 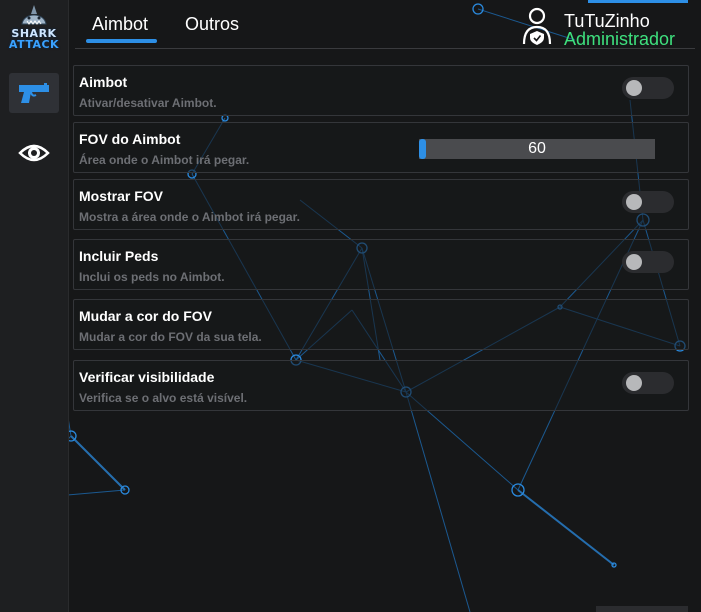 I want to click on sidebar-item-visuals, so click(x=34, y=153).